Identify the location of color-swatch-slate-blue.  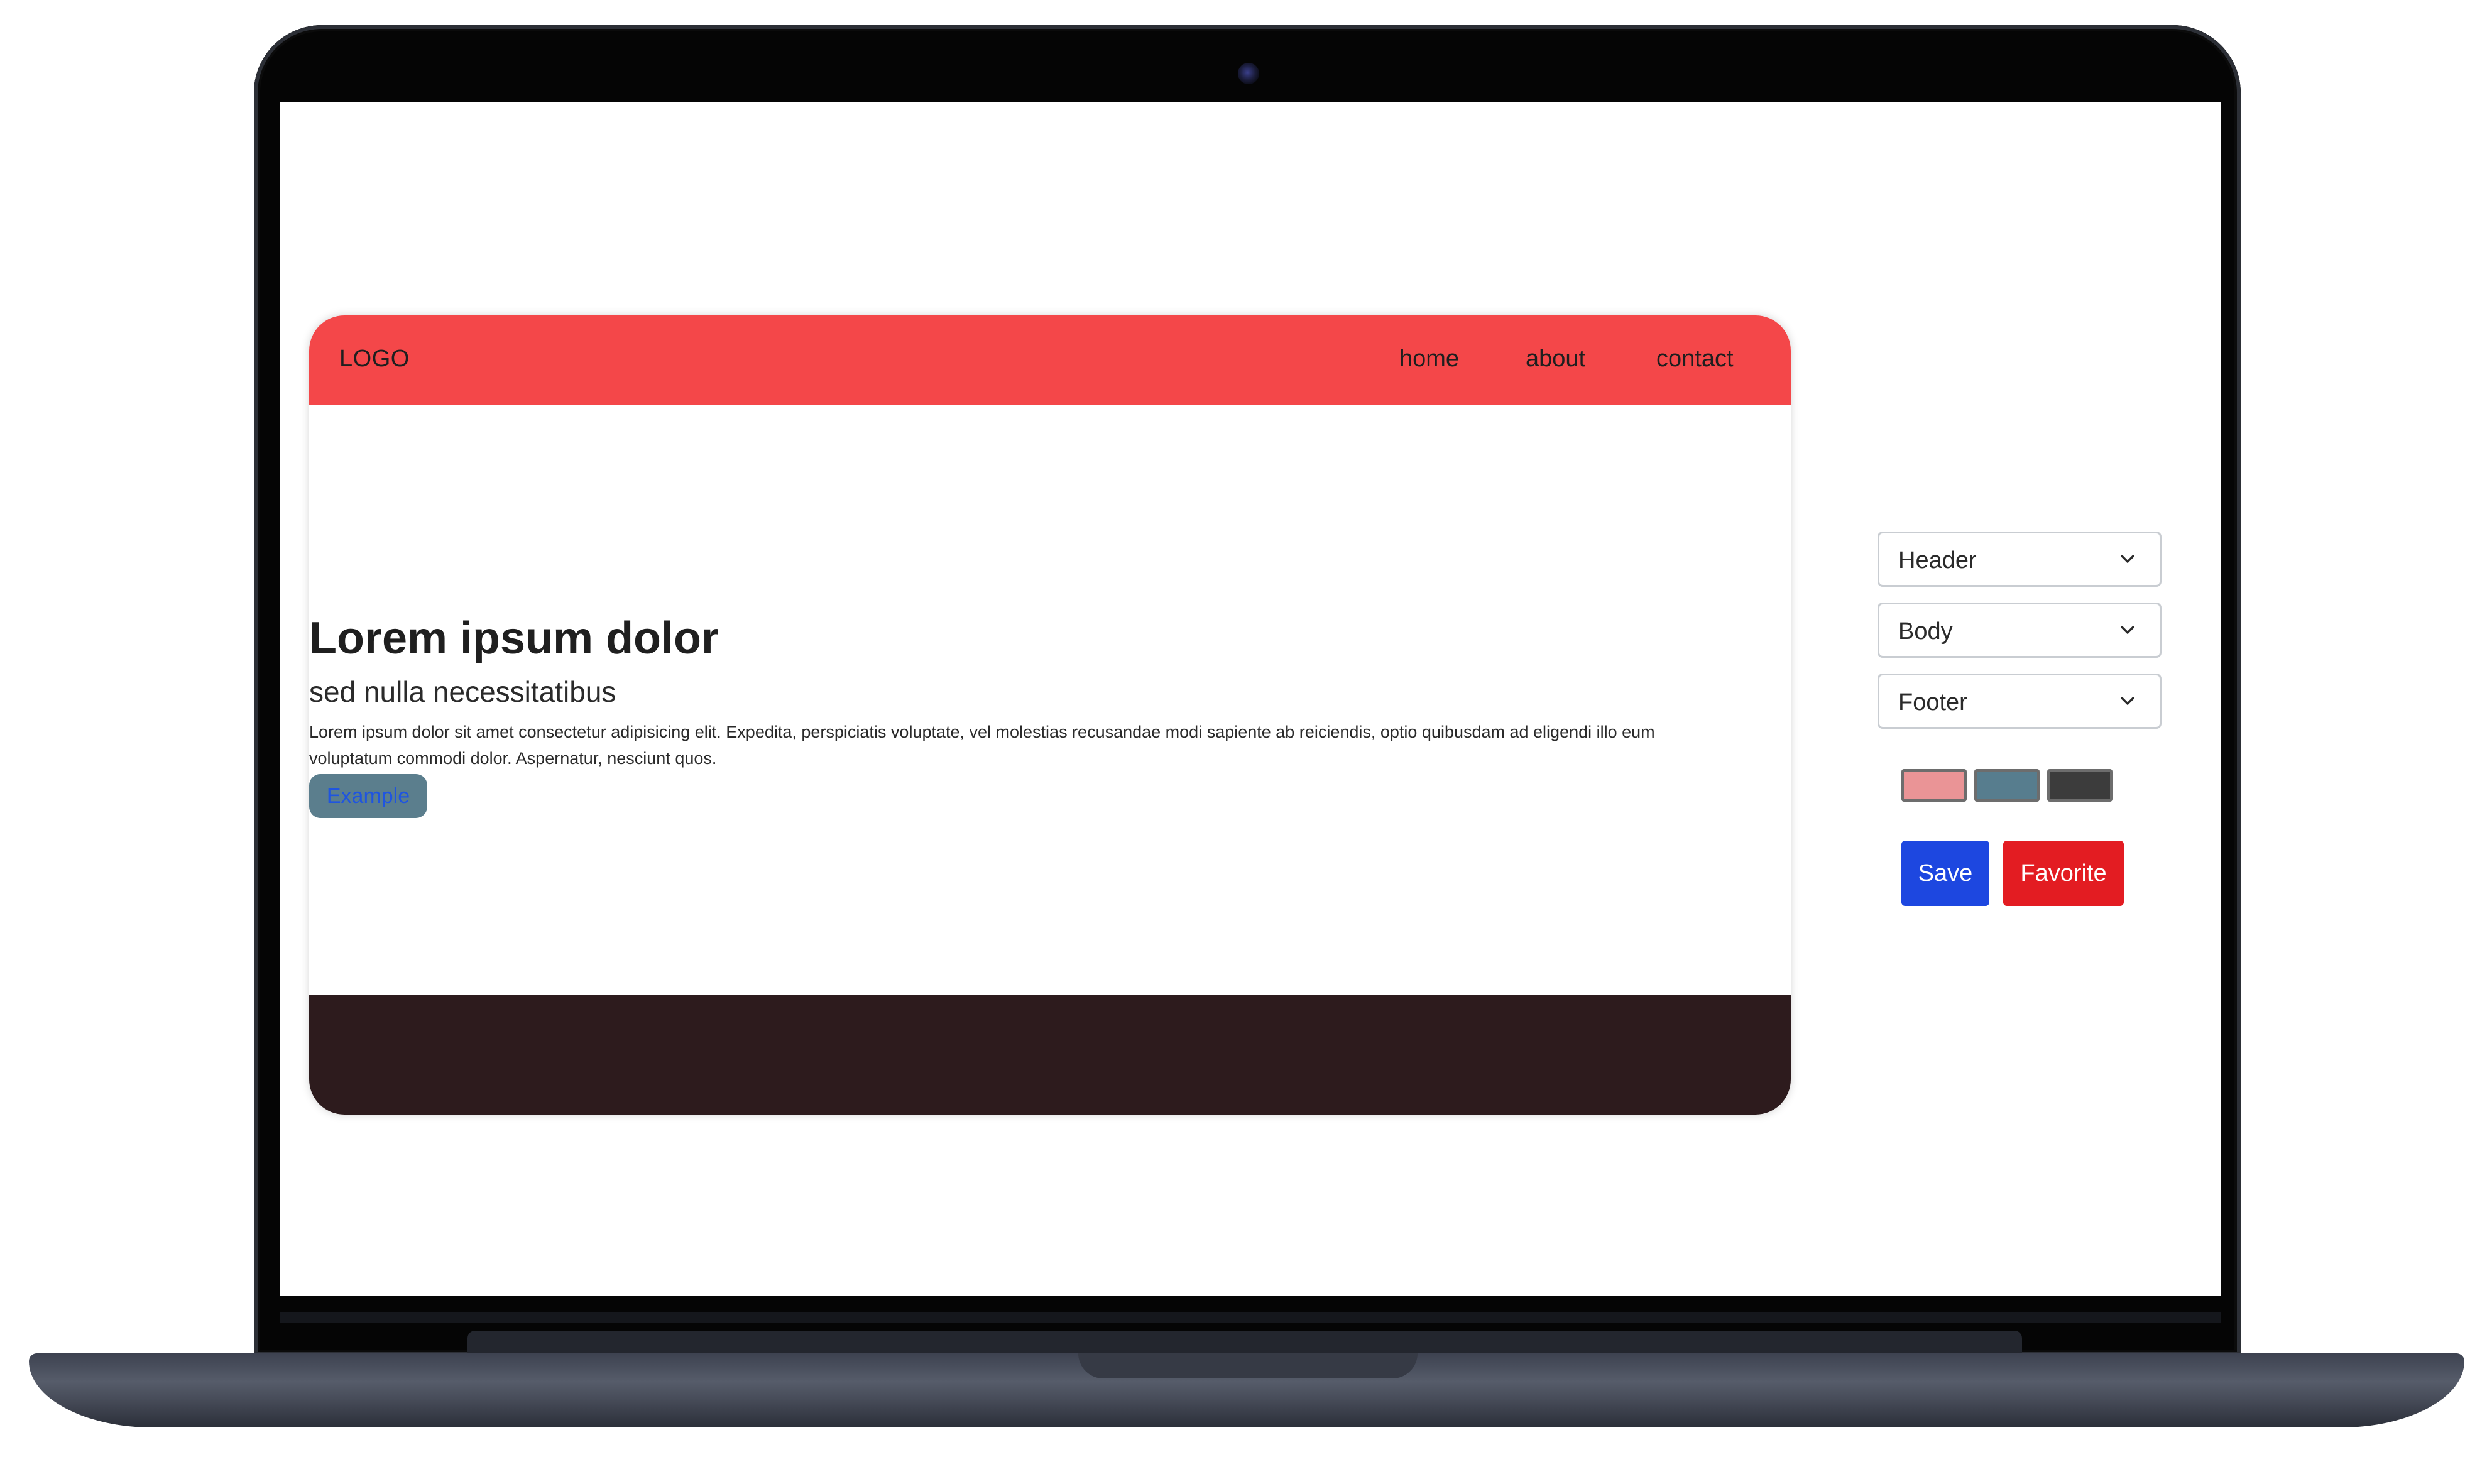
(2007, 785).